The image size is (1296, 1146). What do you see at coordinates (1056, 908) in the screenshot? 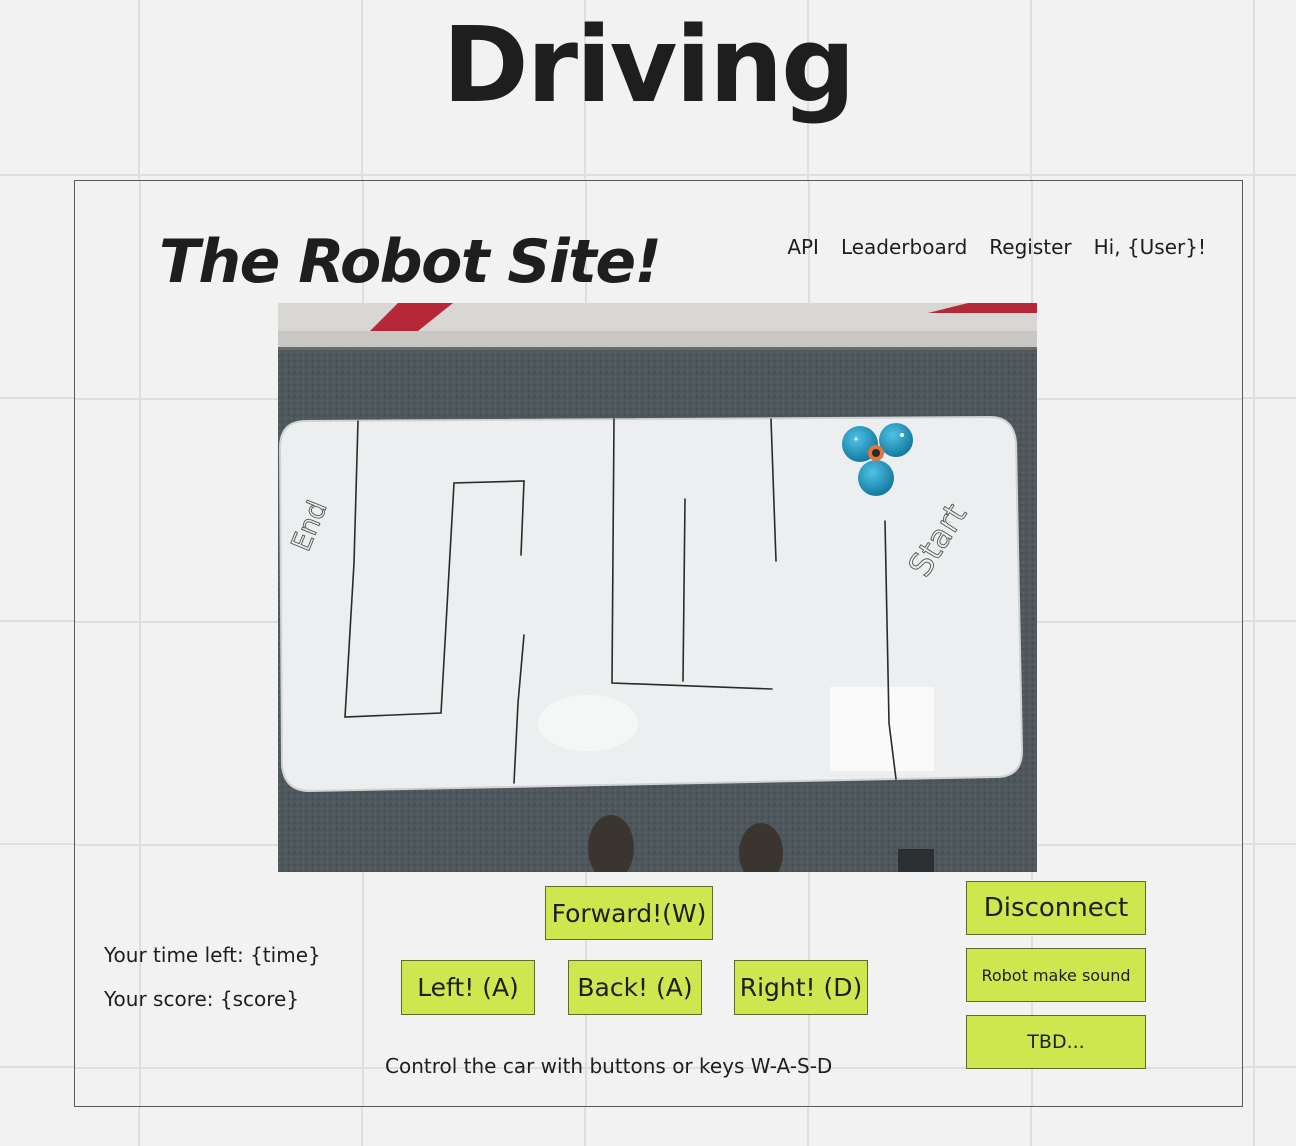
I see `disconnect-button: Disconnect` at bounding box center [1056, 908].